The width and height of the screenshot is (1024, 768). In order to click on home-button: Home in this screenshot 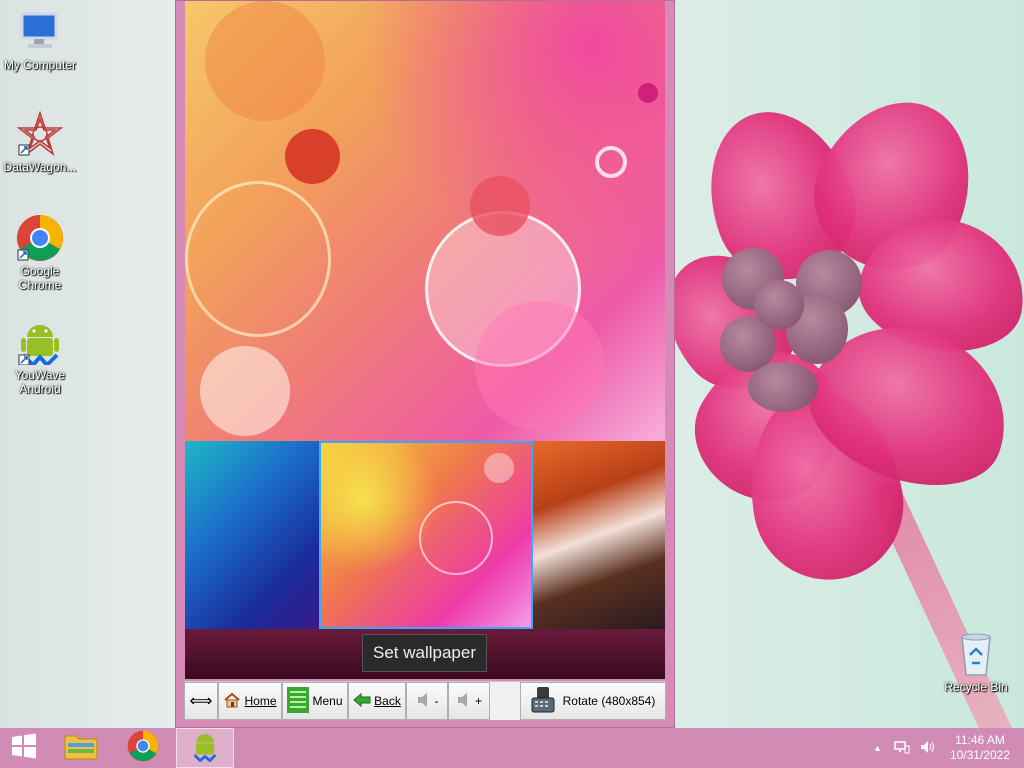, I will do `click(250, 701)`.